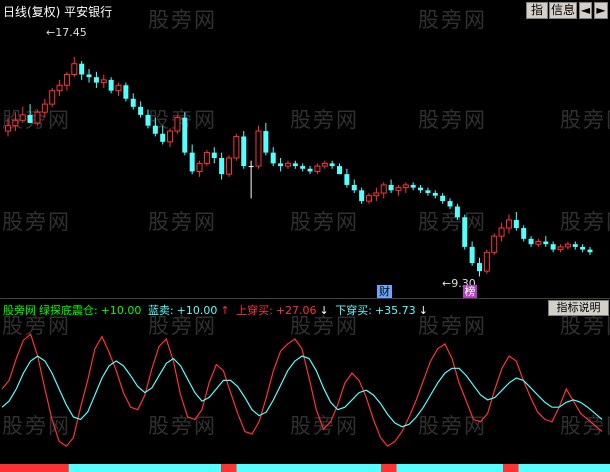  Describe the element at coordinates (384, 292) in the screenshot. I see `finance-badge: 财` at that location.